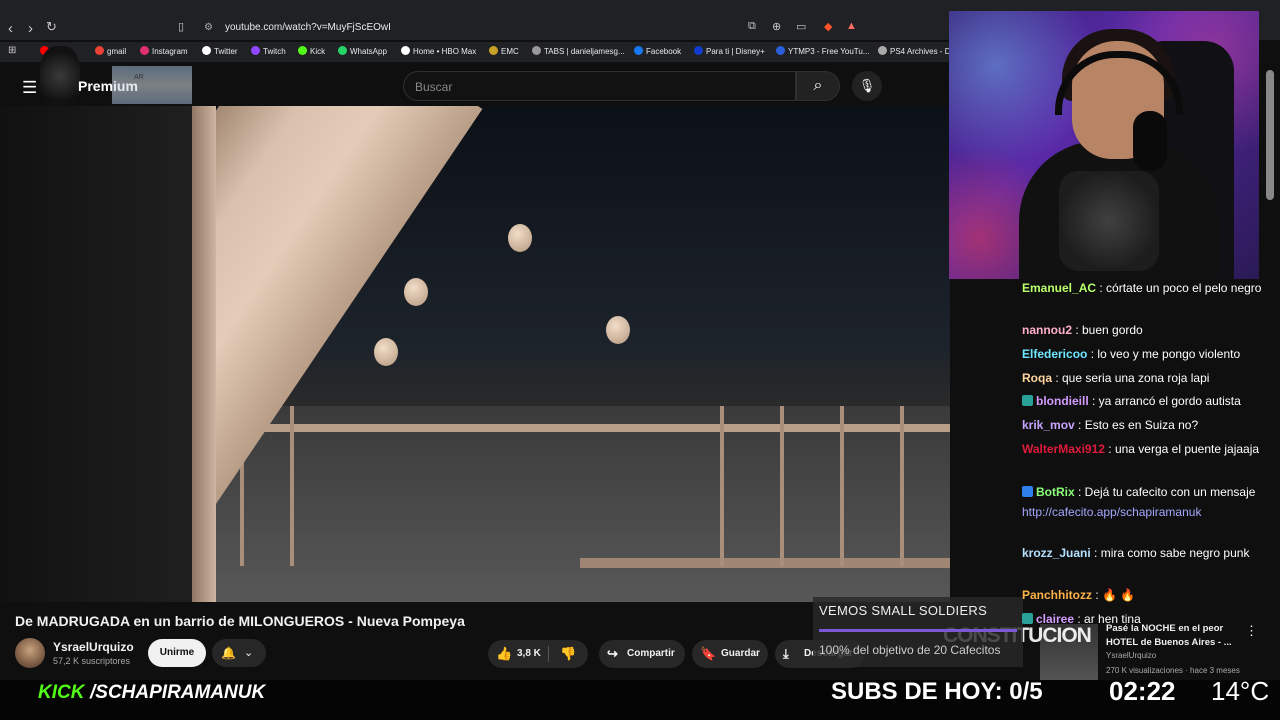 This screenshot has width=1280, height=720. What do you see at coordinates (504, 654) in the screenshot?
I see `like-icon: 👍` at bounding box center [504, 654].